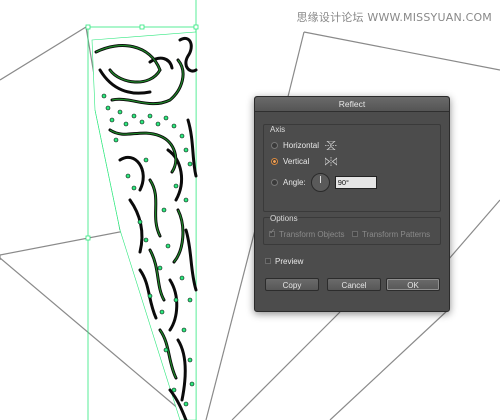 The width and height of the screenshot is (500, 420). What do you see at coordinates (389, 364) in the screenshot?
I see `petal-outline-bottom-right` at bounding box center [389, 364].